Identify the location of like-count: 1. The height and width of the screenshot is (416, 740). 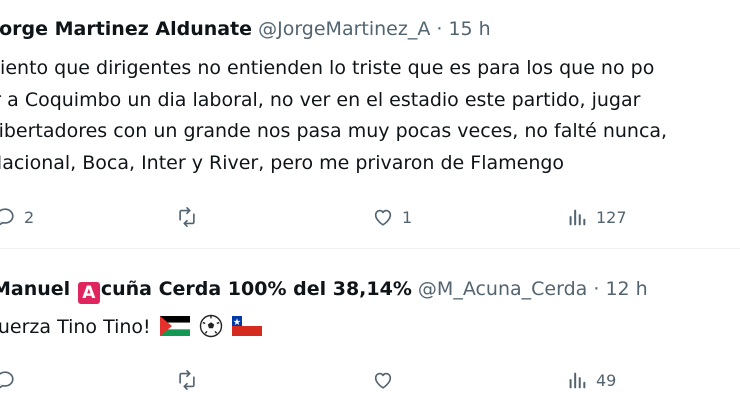
(407, 217).